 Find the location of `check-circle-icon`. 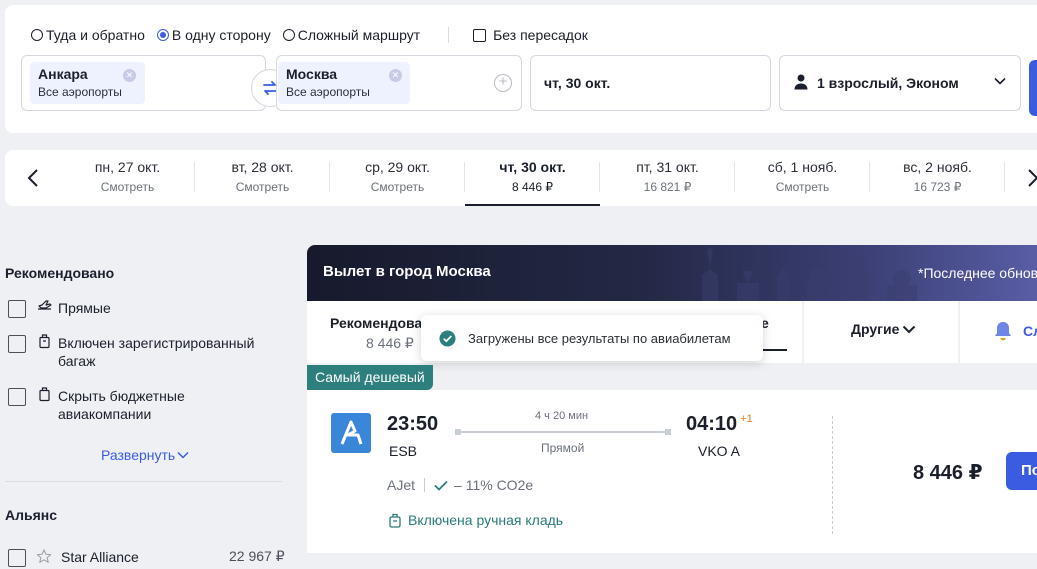

check-circle-icon is located at coordinates (447, 338).